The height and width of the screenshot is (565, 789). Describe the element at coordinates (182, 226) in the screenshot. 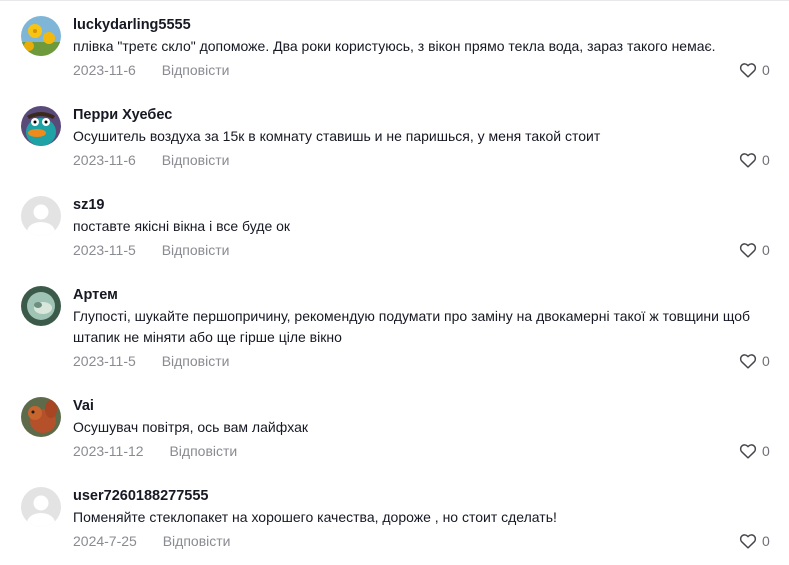

I see `comment-text: поставте якісні вікна і все буде ок` at that location.